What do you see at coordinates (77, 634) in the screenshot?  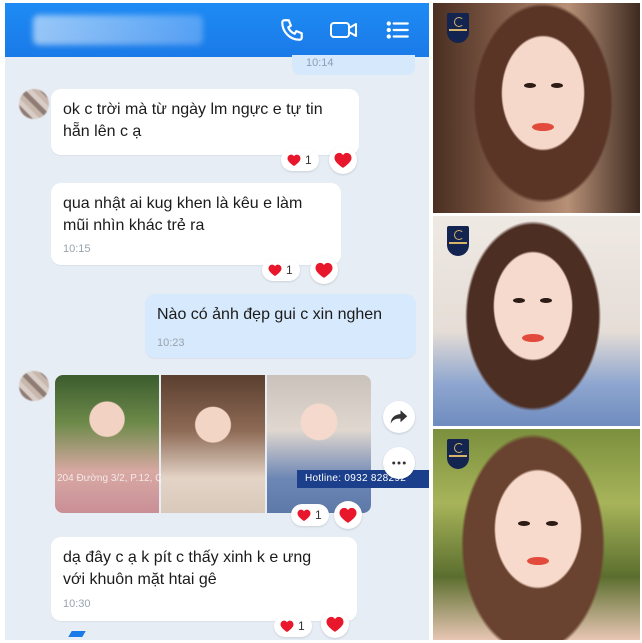 I see `compose-indicator` at bounding box center [77, 634].